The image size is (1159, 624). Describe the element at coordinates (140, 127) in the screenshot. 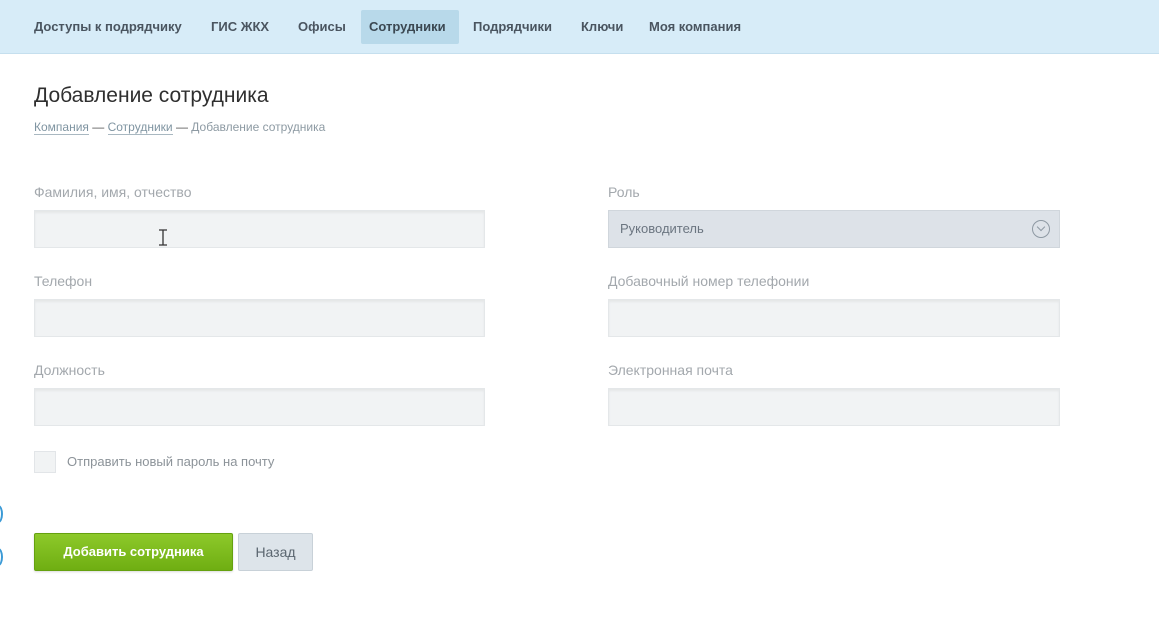

I see `breadcrumb-employees-link: Сотрудники` at that location.